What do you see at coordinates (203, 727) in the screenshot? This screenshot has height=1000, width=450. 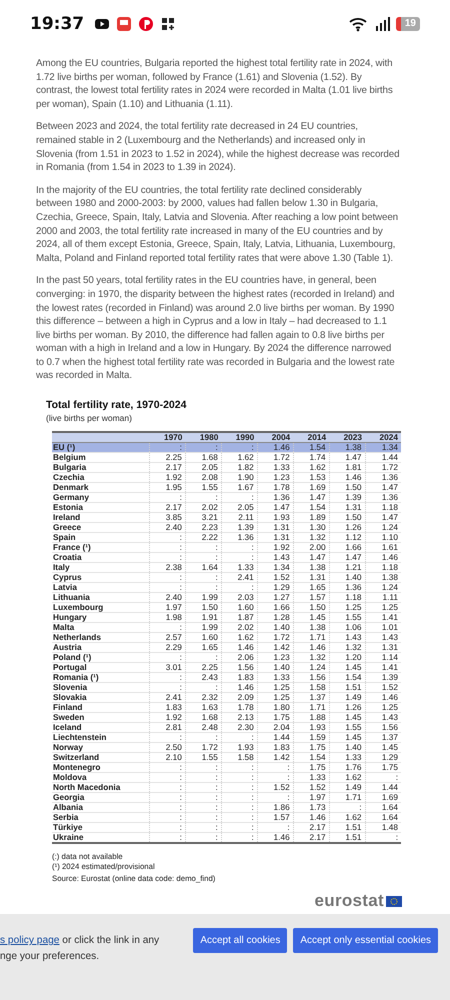 I see `value-cell: 2.48` at bounding box center [203, 727].